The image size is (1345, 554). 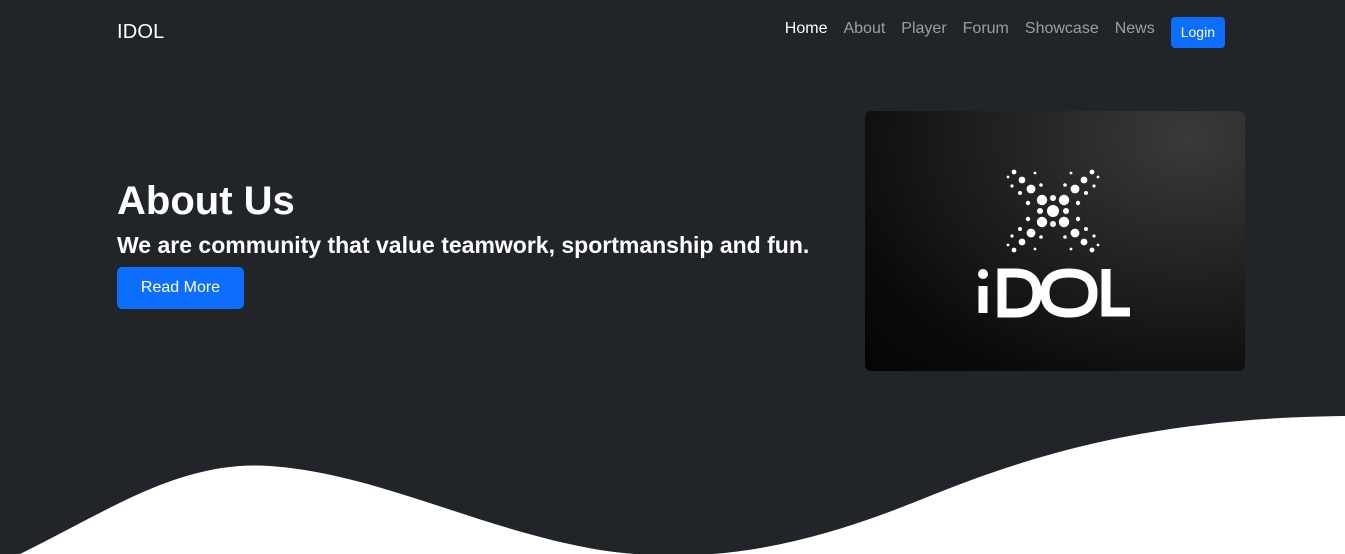 I want to click on nav-link-player: Player, so click(x=923, y=29).